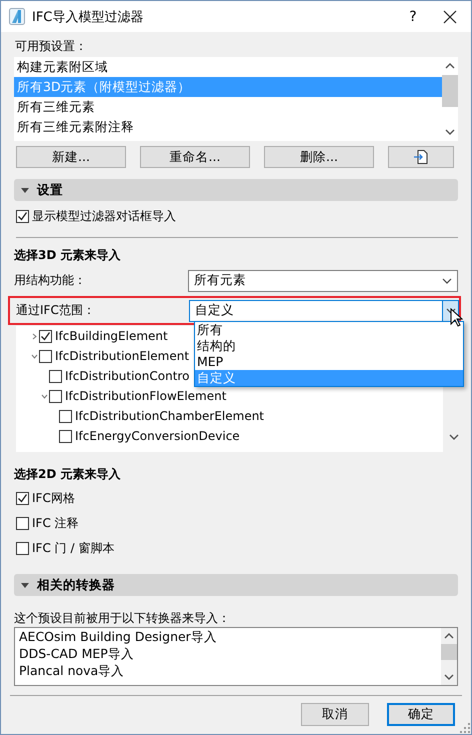  What do you see at coordinates (51, 46) in the screenshot?
I see `presets-label: 可用预设置：` at bounding box center [51, 46].